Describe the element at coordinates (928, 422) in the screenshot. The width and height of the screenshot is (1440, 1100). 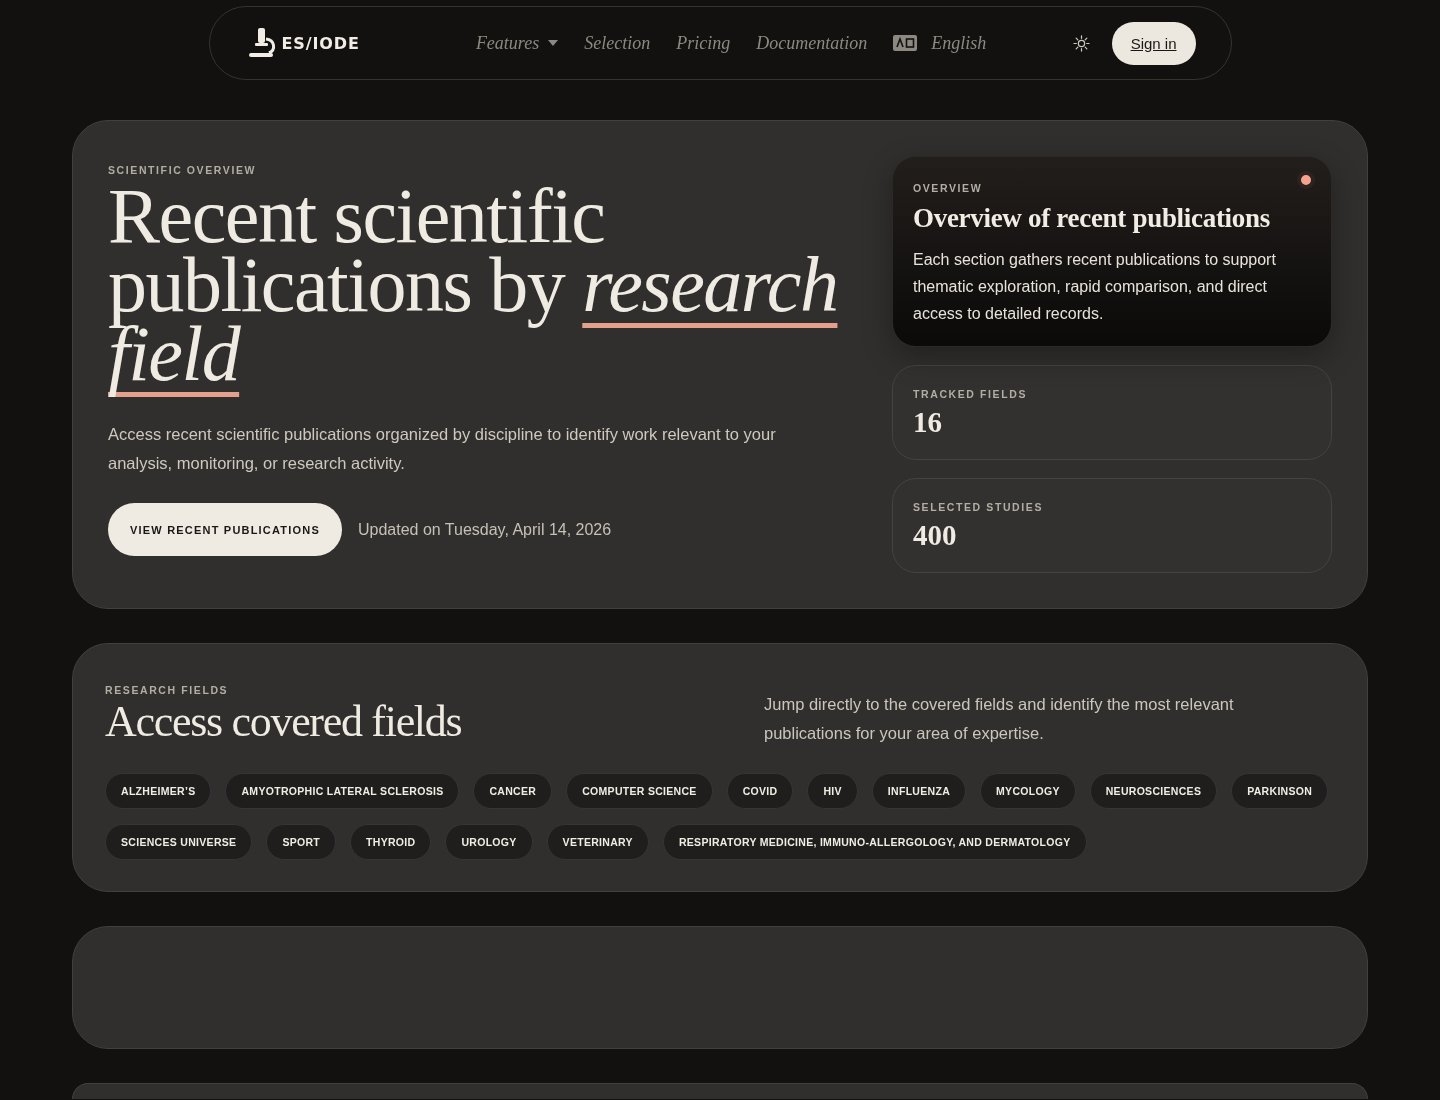
I see `stat-value: 16` at that location.